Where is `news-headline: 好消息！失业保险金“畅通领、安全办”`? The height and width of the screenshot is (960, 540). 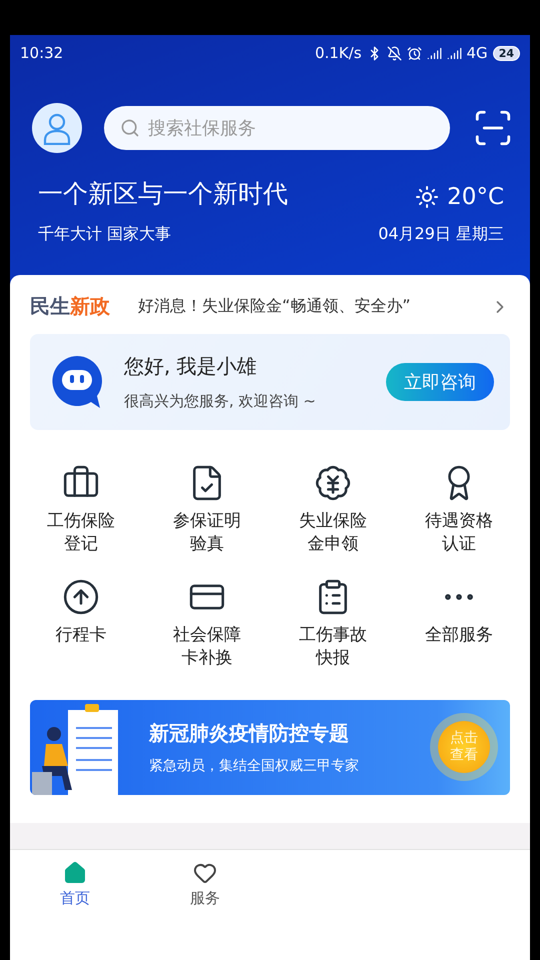
news-headline: 好消息！失业保险金“畅通领、安全办” is located at coordinates (300, 306).